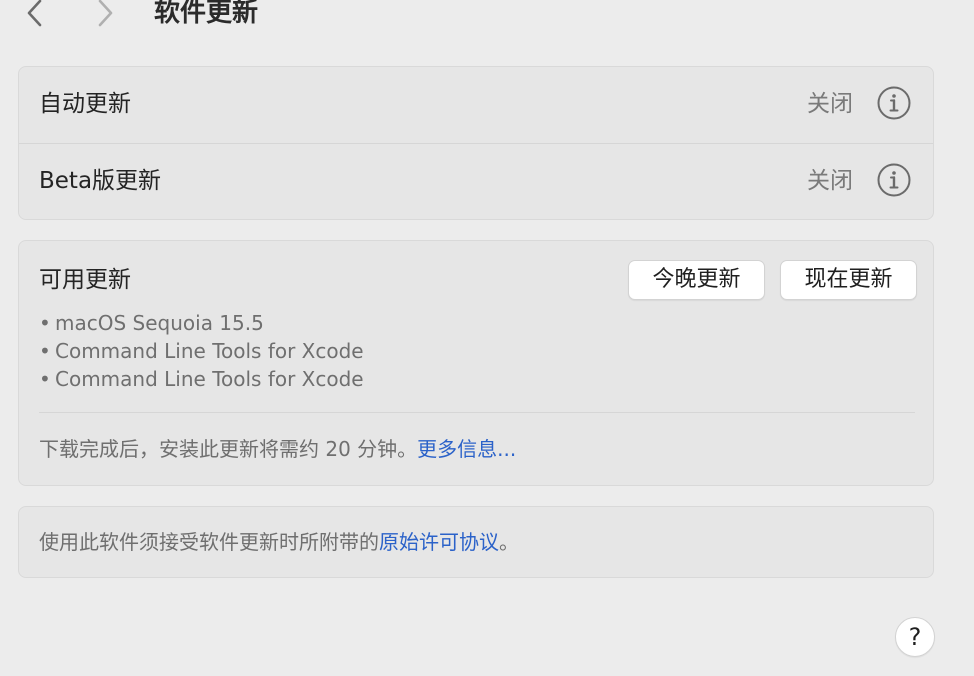 The image size is (974, 676). Describe the element at coordinates (209, 542) in the screenshot. I see `license-text: 使用此软件须接受软件更新时所附带的` at that location.